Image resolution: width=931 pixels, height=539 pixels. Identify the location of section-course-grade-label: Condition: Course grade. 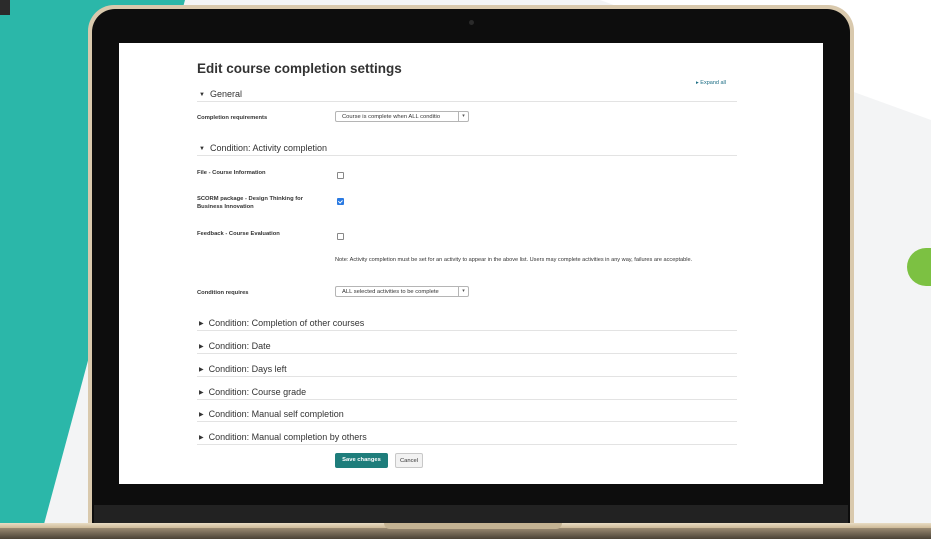
(257, 392).